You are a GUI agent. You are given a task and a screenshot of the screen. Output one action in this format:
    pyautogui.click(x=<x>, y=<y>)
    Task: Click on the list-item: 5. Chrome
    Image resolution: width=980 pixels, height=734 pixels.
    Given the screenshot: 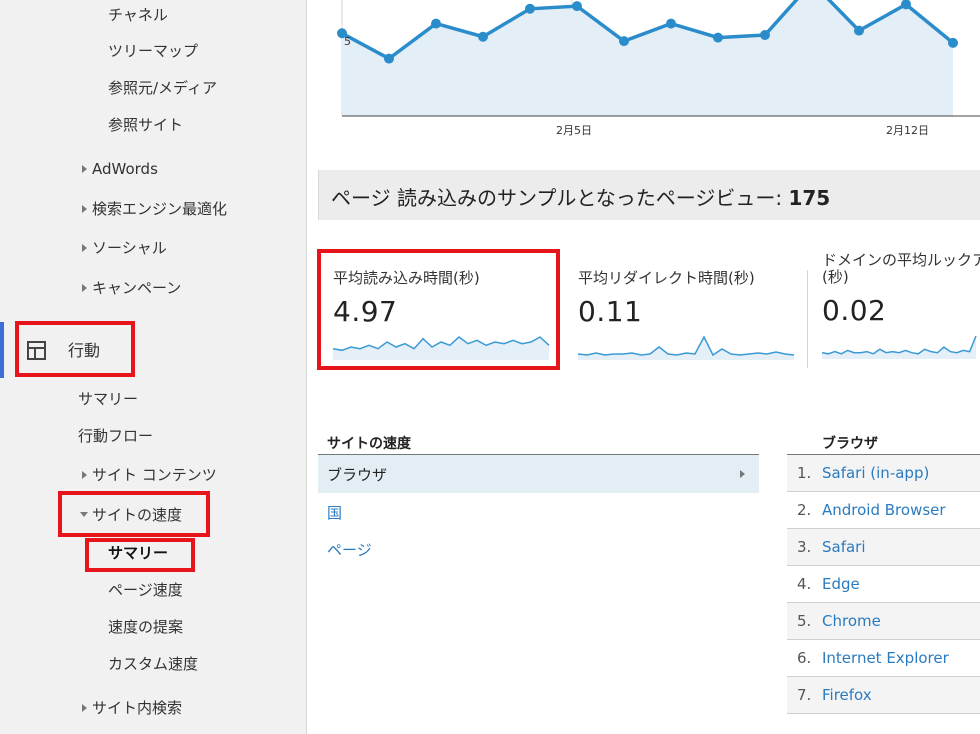 What is the action you would take?
    pyautogui.click(x=883, y=621)
    